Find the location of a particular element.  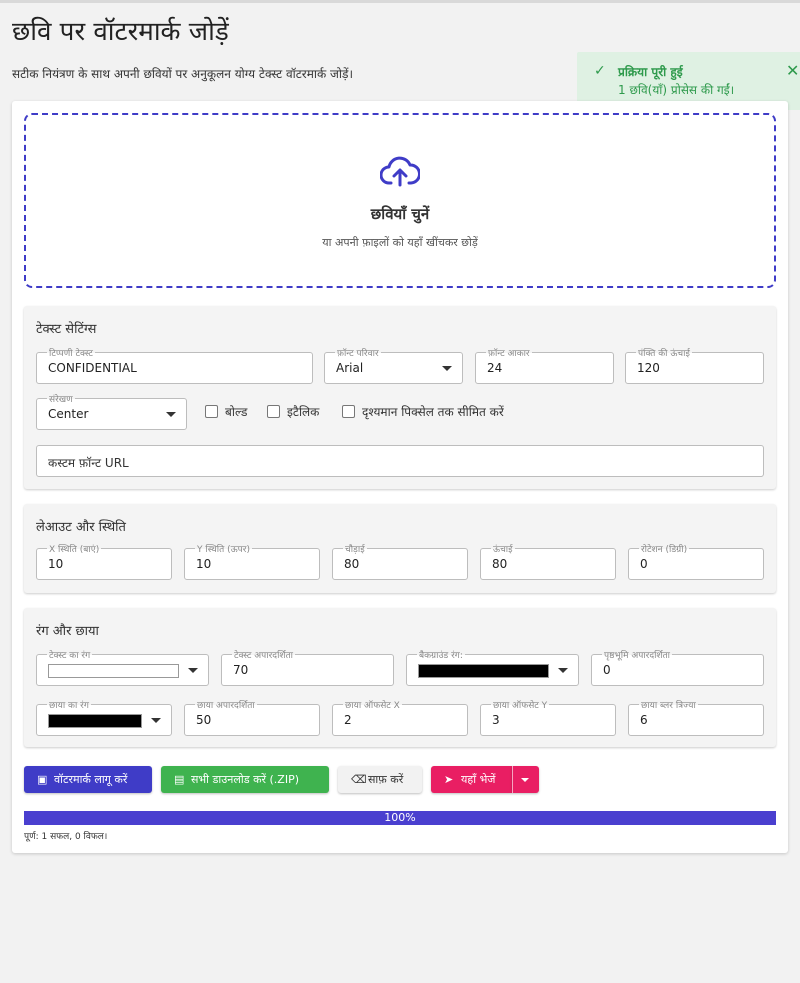

field-value: CONFIDENTIAL is located at coordinates (92, 368).